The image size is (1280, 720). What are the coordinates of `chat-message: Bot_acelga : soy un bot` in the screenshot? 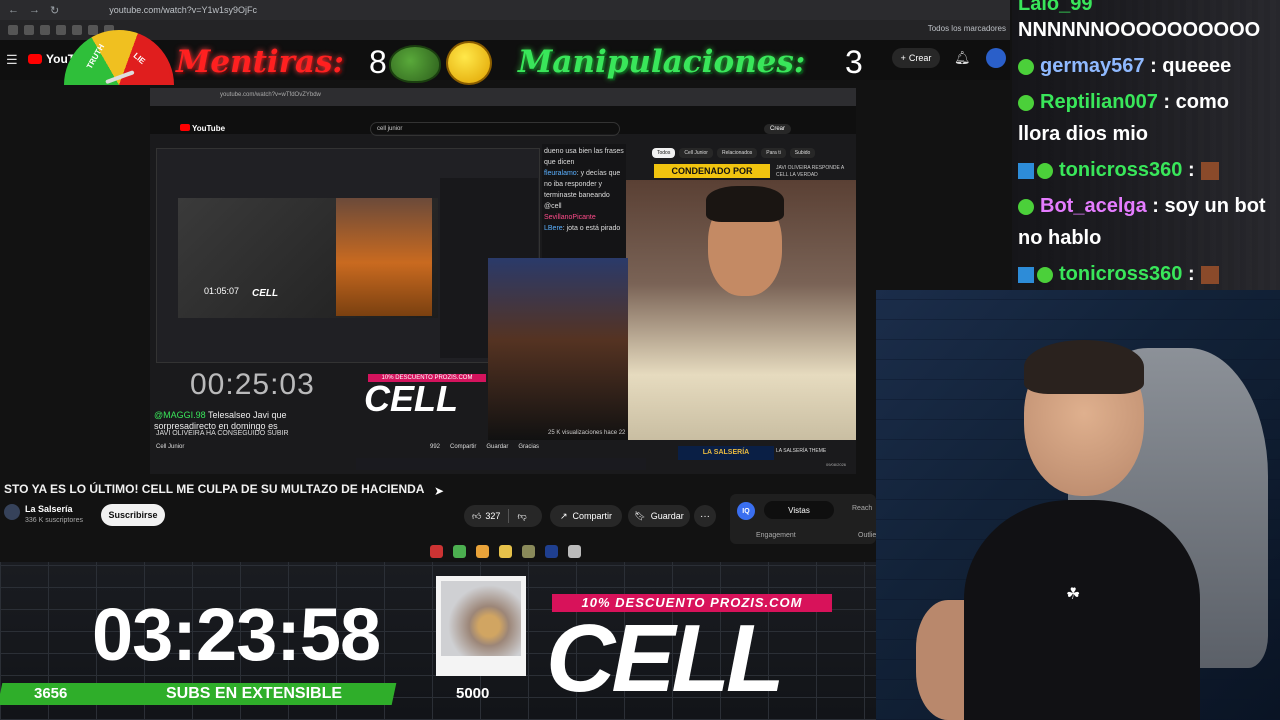 It's located at (1142, 206).